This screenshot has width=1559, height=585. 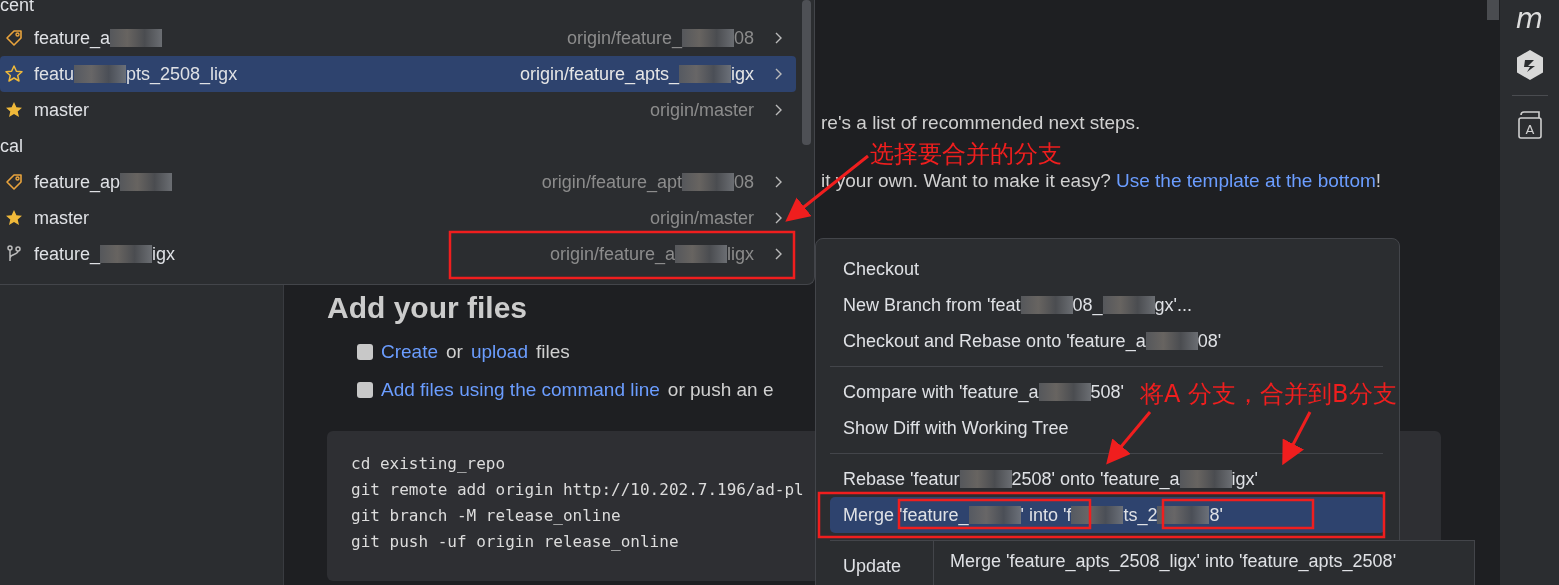 I want to click on menu-item: Compare with 'feature_a 508', so click(x=980, y=392).